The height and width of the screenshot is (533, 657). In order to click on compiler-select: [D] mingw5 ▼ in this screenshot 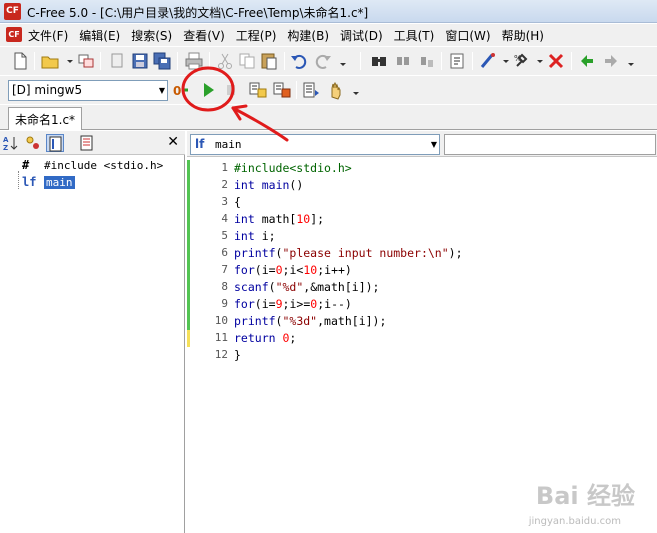, I will do `click(88, 90)`.